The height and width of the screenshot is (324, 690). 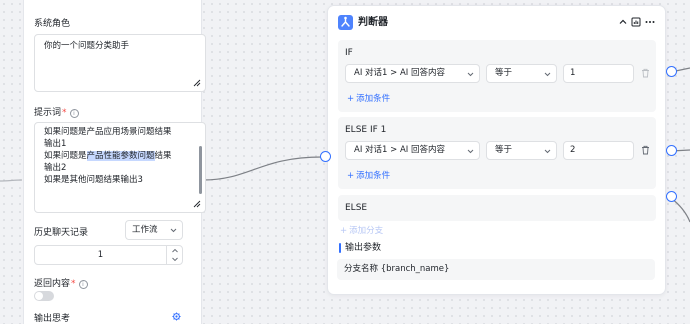 I want to click on return-content-label: 返回内容* i, so click(x=61, y=282).